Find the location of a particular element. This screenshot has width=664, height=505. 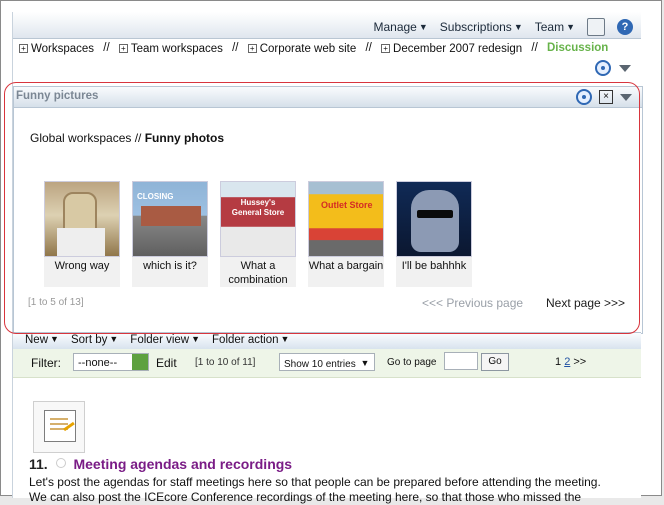

previous-page-link: <<< Previous page is located at coordinates (472, 303).